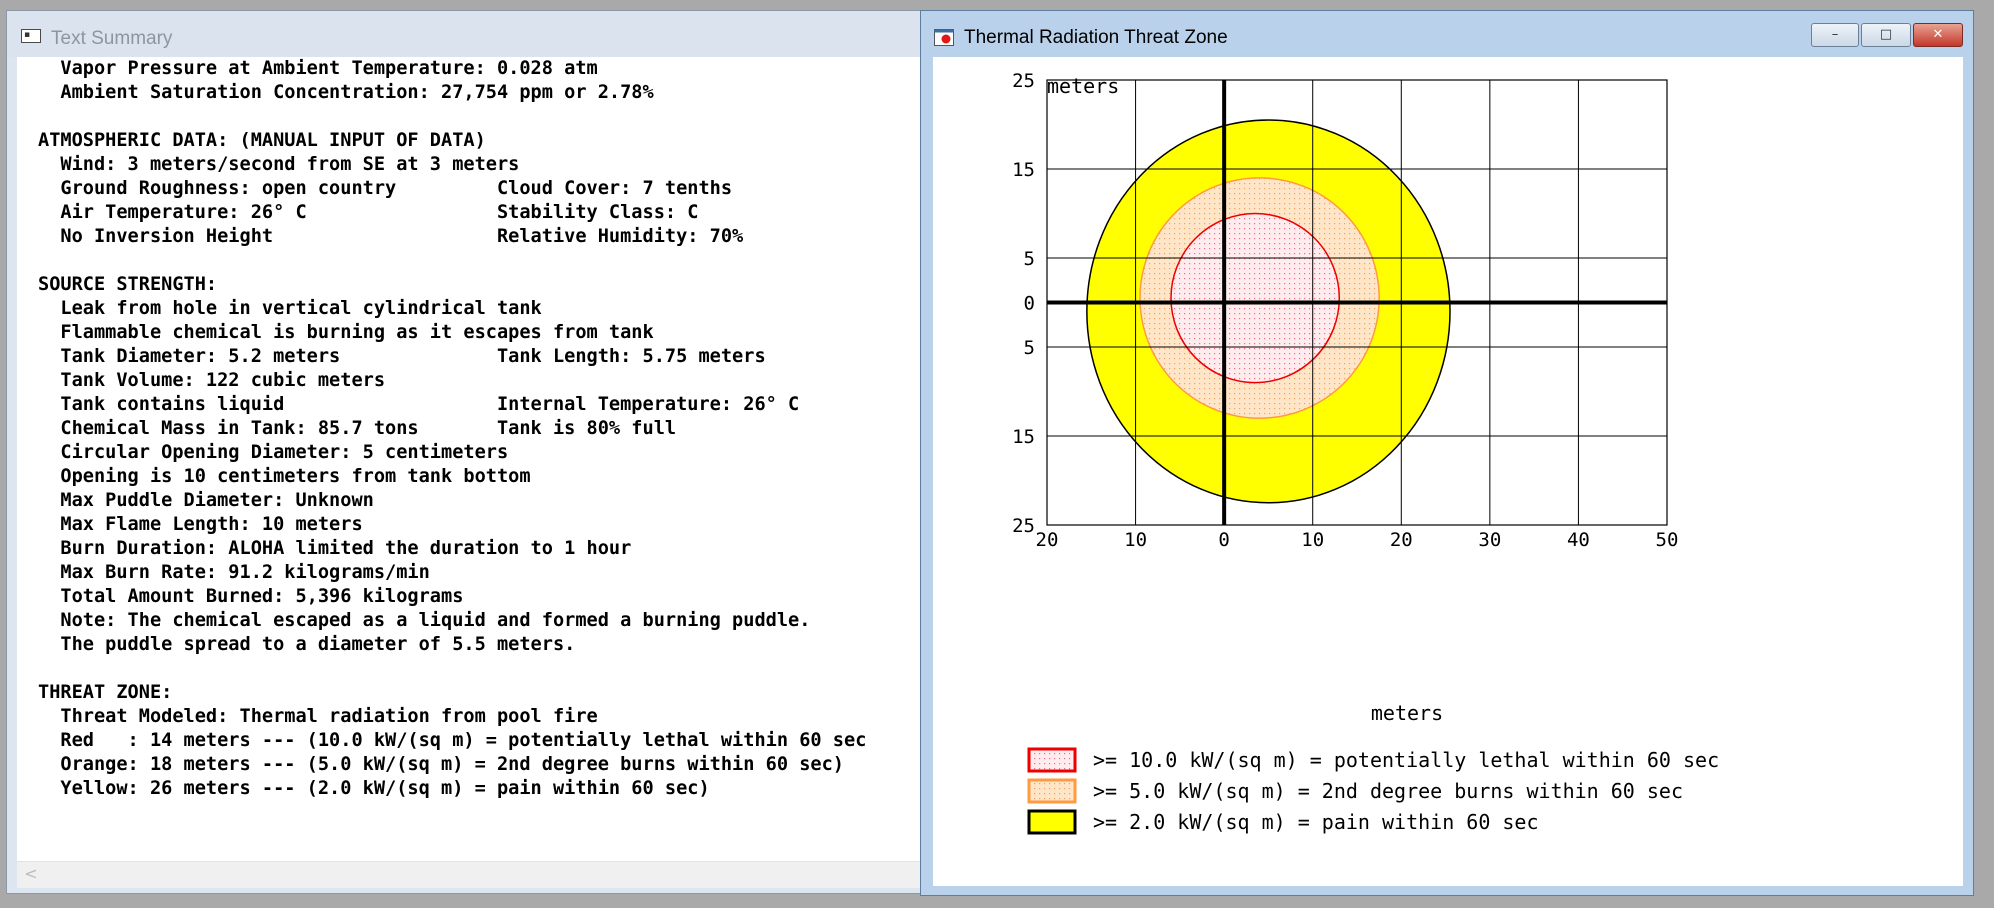 Image resolution: width=1994 pixels, height=908 pixels. Describe the element at coordinates (1223, 540) in the screenshot. I see `x-tick-label: 0` at that location.